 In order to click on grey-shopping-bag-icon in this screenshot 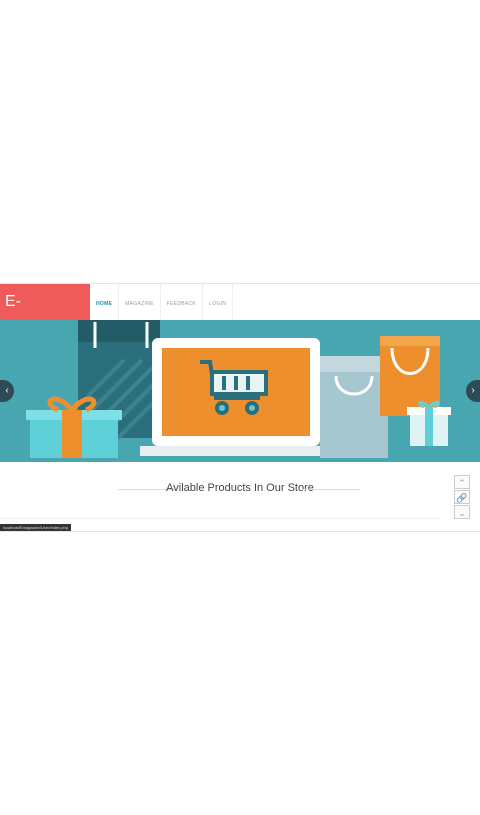, I will do `click(354, 407)`.